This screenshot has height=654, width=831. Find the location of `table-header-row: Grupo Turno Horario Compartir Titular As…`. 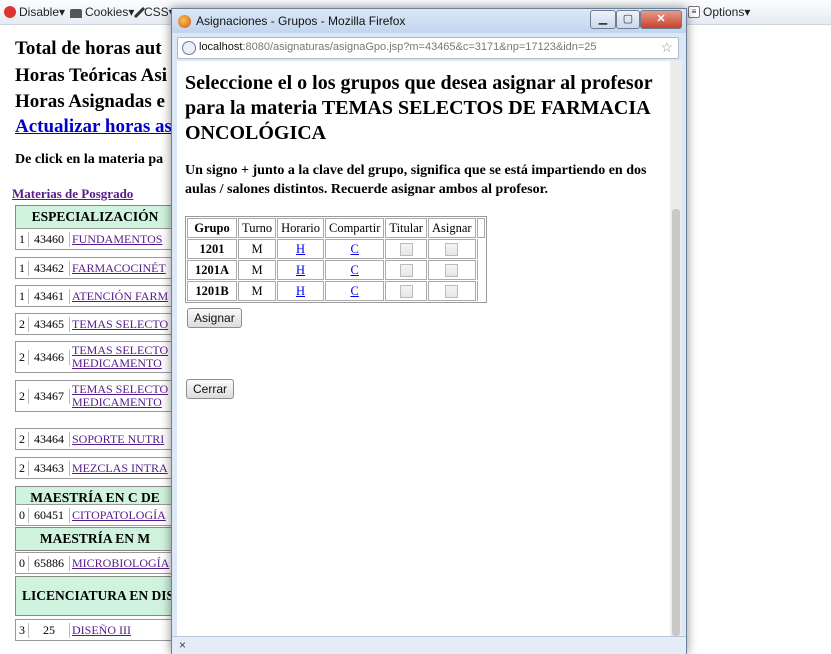

table-header-row: Grupo Turno Horario Compartir Titular As… is located at coordinates (336, 228).